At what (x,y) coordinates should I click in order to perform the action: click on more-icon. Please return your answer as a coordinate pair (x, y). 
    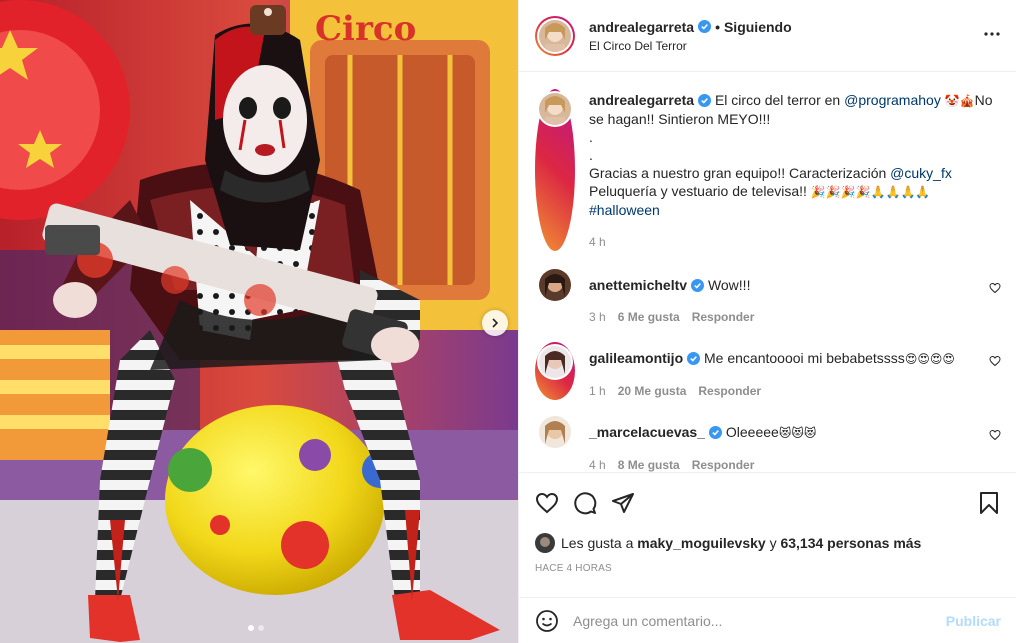
    Looking at the image, I should click on (992, 34).